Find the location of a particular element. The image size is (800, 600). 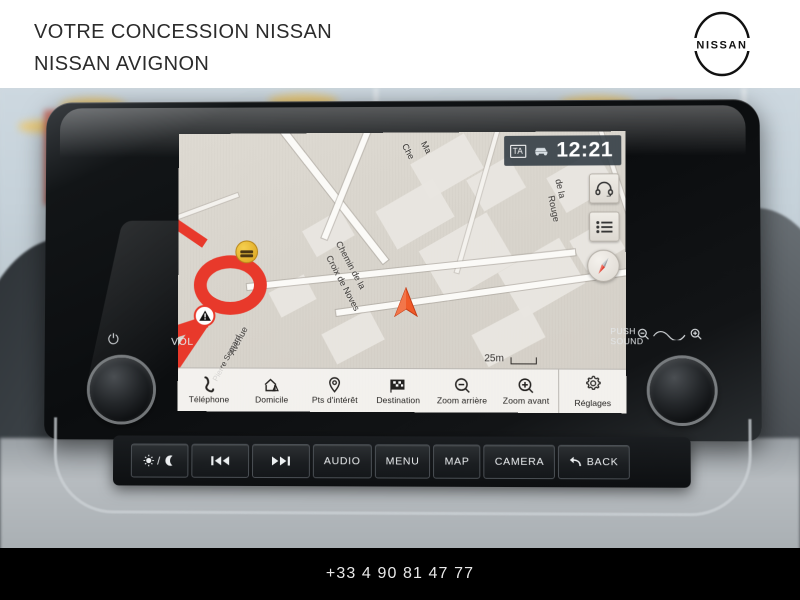

footer-bar: +33 4 90 81 47 77 is located at coordinates (400, 574).